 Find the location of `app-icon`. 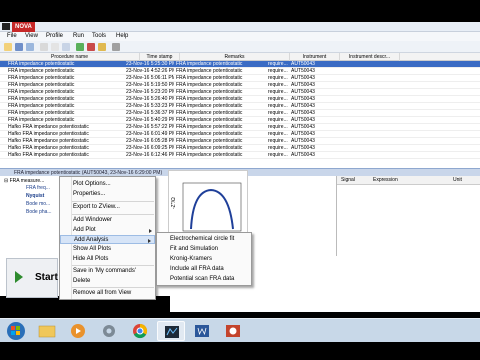

app-icon is located at coordinates (6, 26).